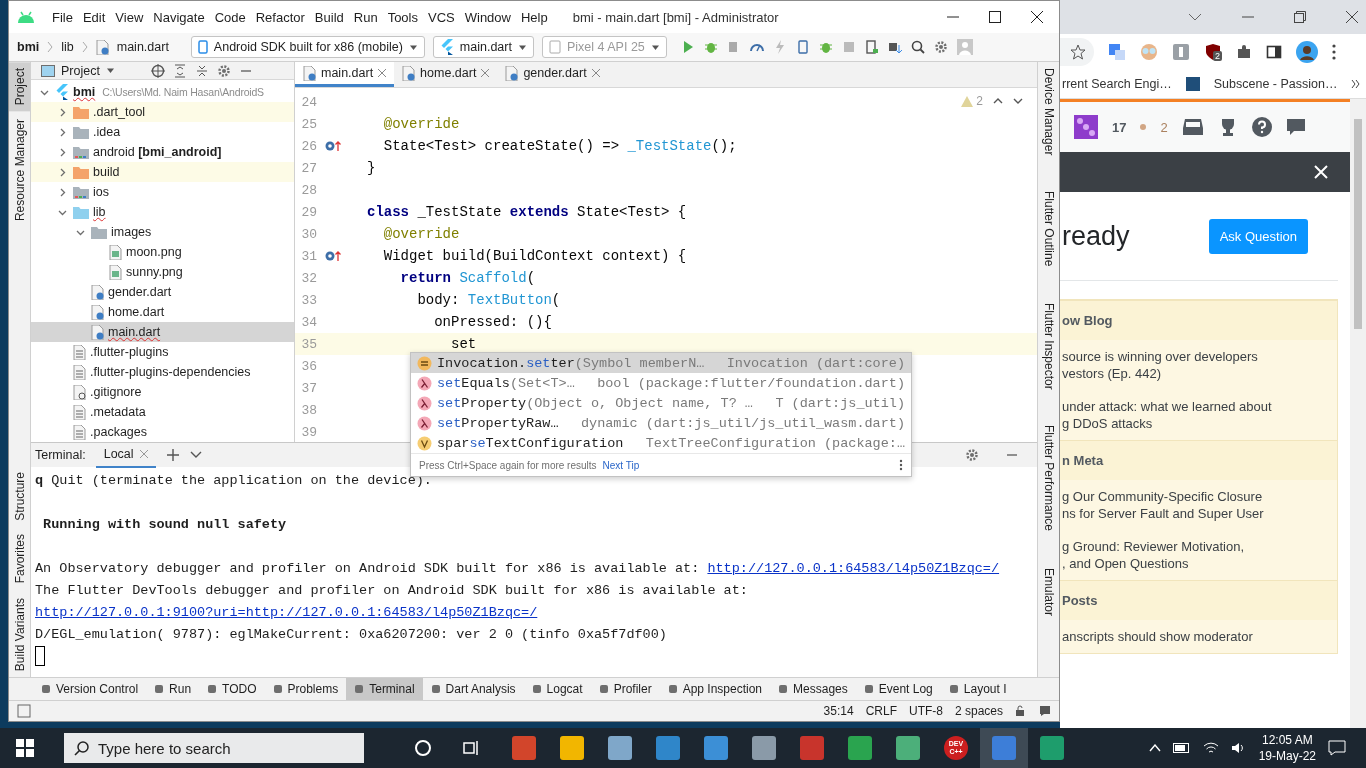 The width and height of the screenshot is (1366, 768). I want to click on completion-item: setProperty(Object o, Object name, T? … T (dart:js_util), so click(661, 403).